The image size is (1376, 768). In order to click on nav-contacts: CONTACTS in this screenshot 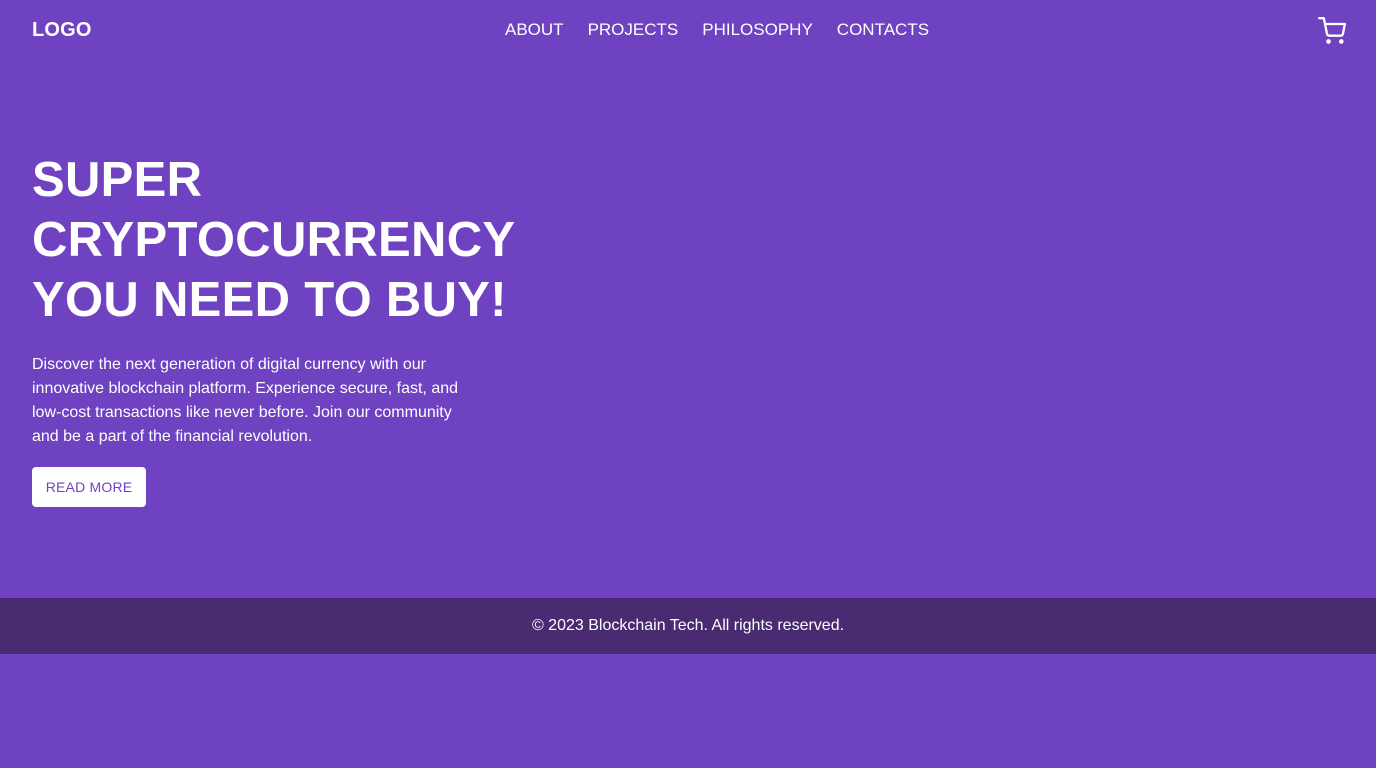, I will do `click(883, 30)`.